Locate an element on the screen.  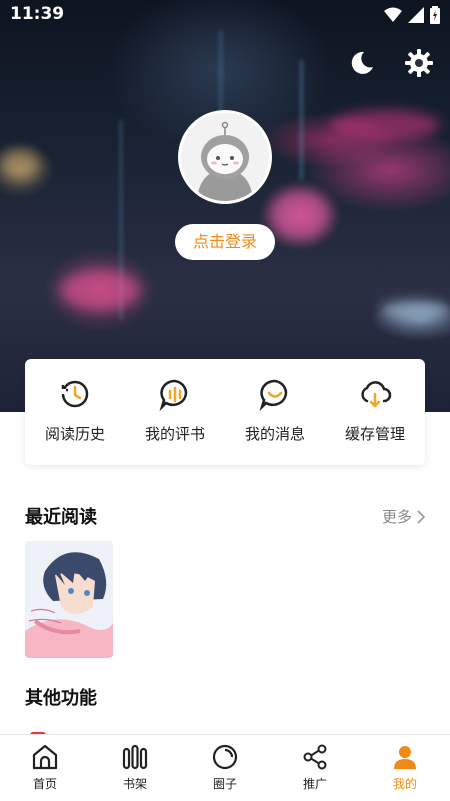
signal-icon is located at coordinates (416, 15).